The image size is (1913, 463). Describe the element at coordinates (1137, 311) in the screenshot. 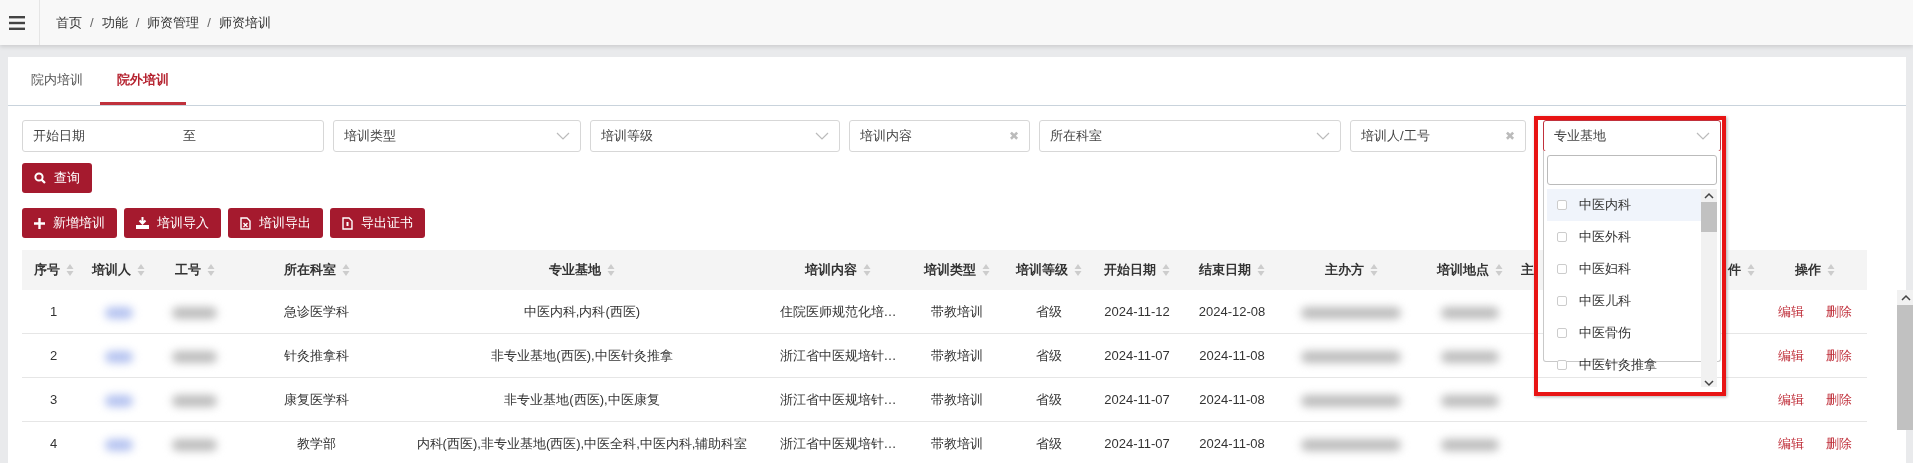

I see `table-cell: 2024-11-12` at that location.